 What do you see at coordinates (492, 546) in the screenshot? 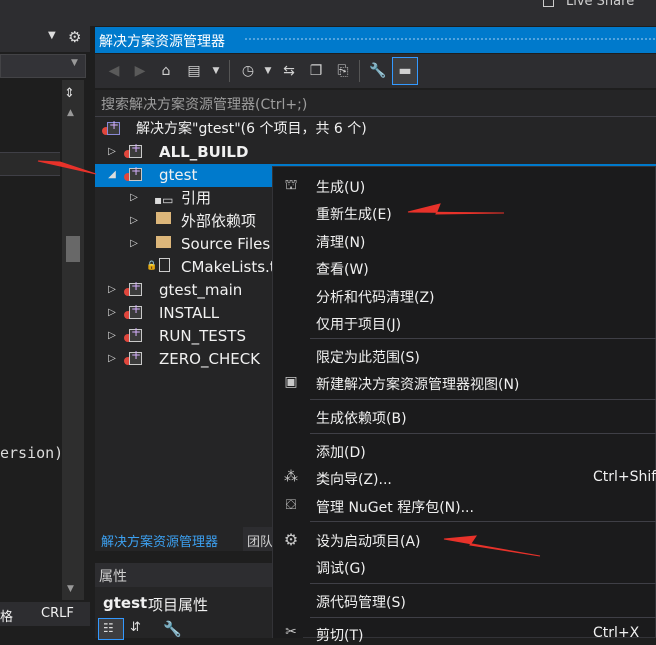
I see `annotation-arrow-set-startup` at bounding box center [492, 546].